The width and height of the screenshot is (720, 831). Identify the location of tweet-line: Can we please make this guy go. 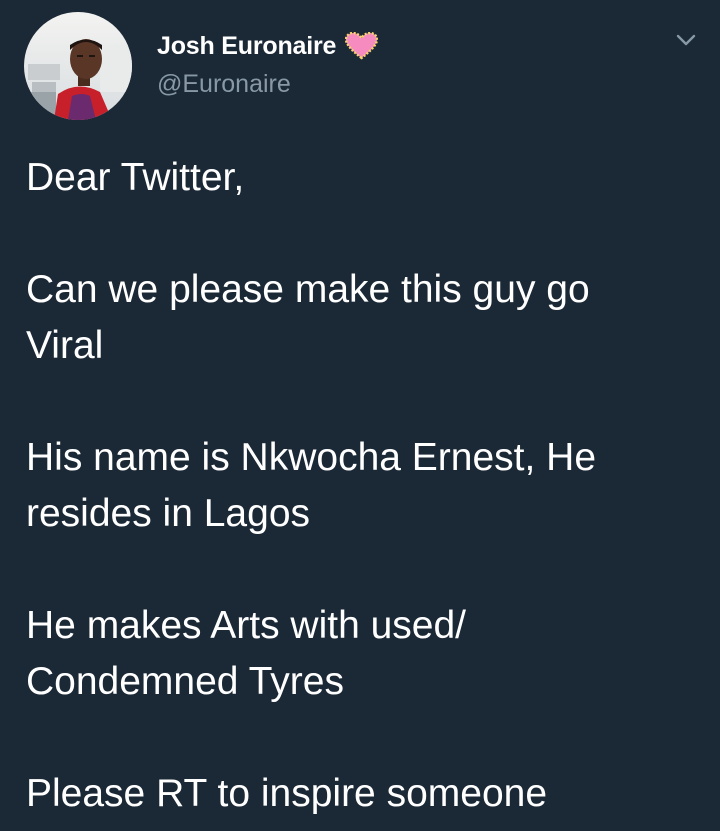
(308, 289).